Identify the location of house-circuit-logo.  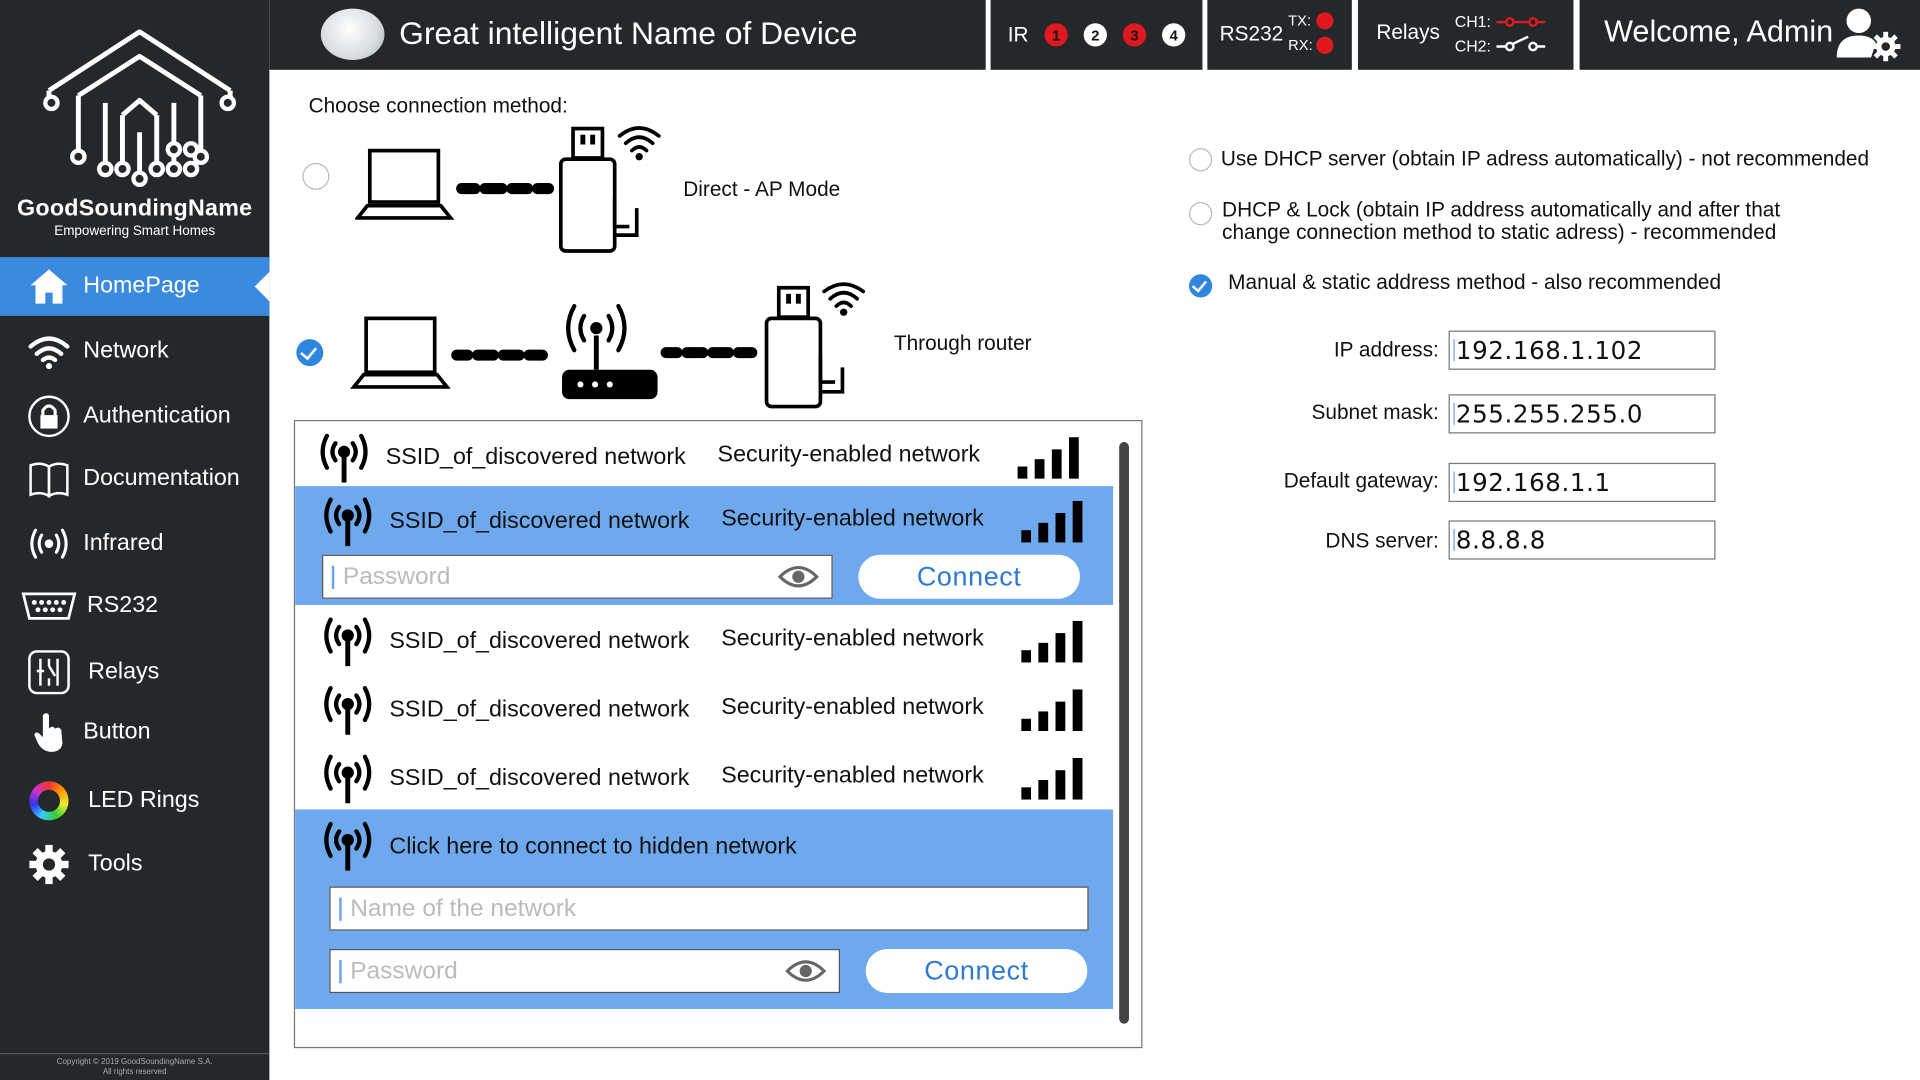
(140, 108).